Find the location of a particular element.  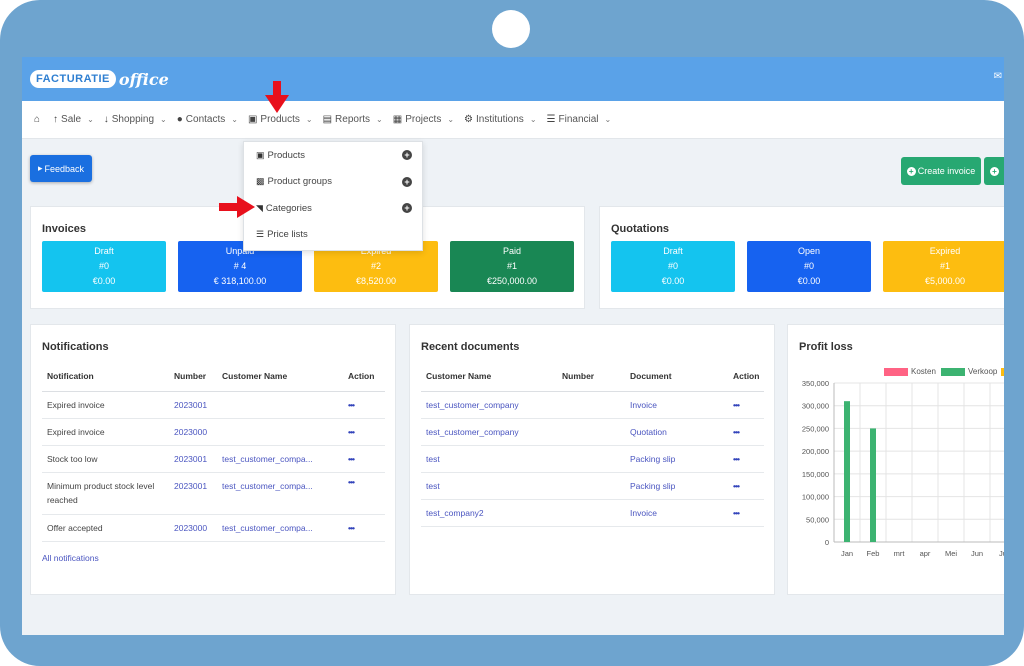

quotation-stat-open: Open #0 €0.00 is located at coordinates (809, 266).